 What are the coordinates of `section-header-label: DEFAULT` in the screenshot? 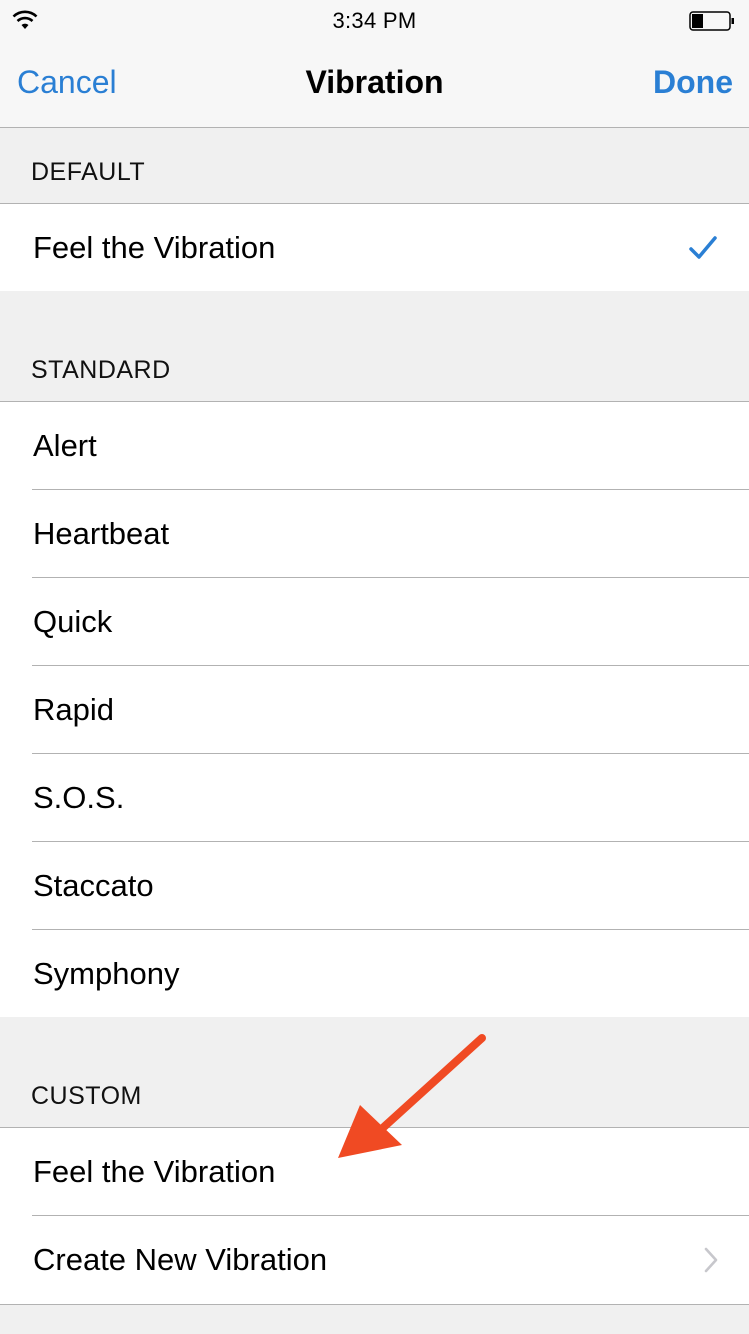 It's located at (88, 172).